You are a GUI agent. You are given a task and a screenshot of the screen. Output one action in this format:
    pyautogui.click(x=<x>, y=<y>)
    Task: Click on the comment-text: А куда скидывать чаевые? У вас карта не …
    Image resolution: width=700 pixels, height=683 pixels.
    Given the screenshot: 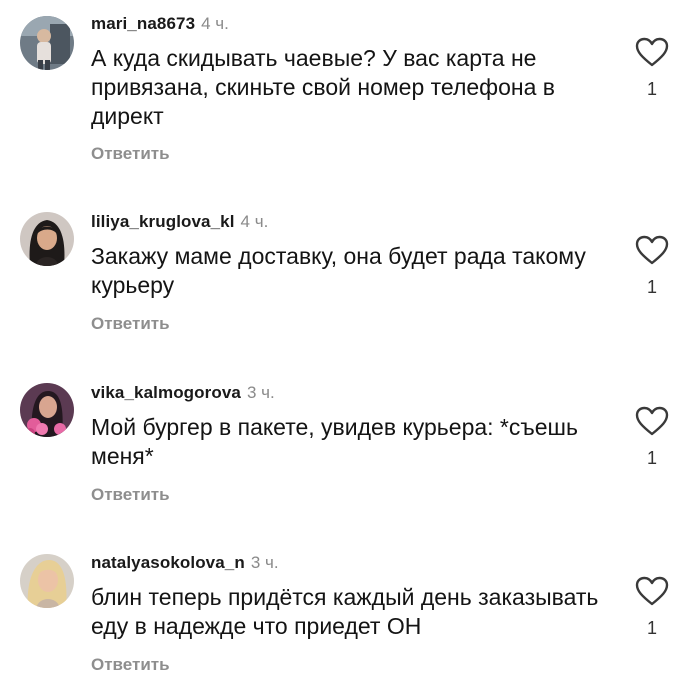 What is the action you would take?
    pyautogui.click(x=323, y=87)
    